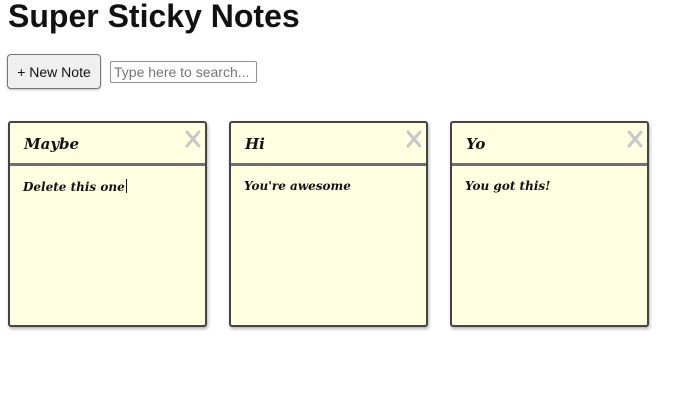 The height and width of the screenshot is (400, 700). I want to click on note-header: Hi, so click(328, 144).